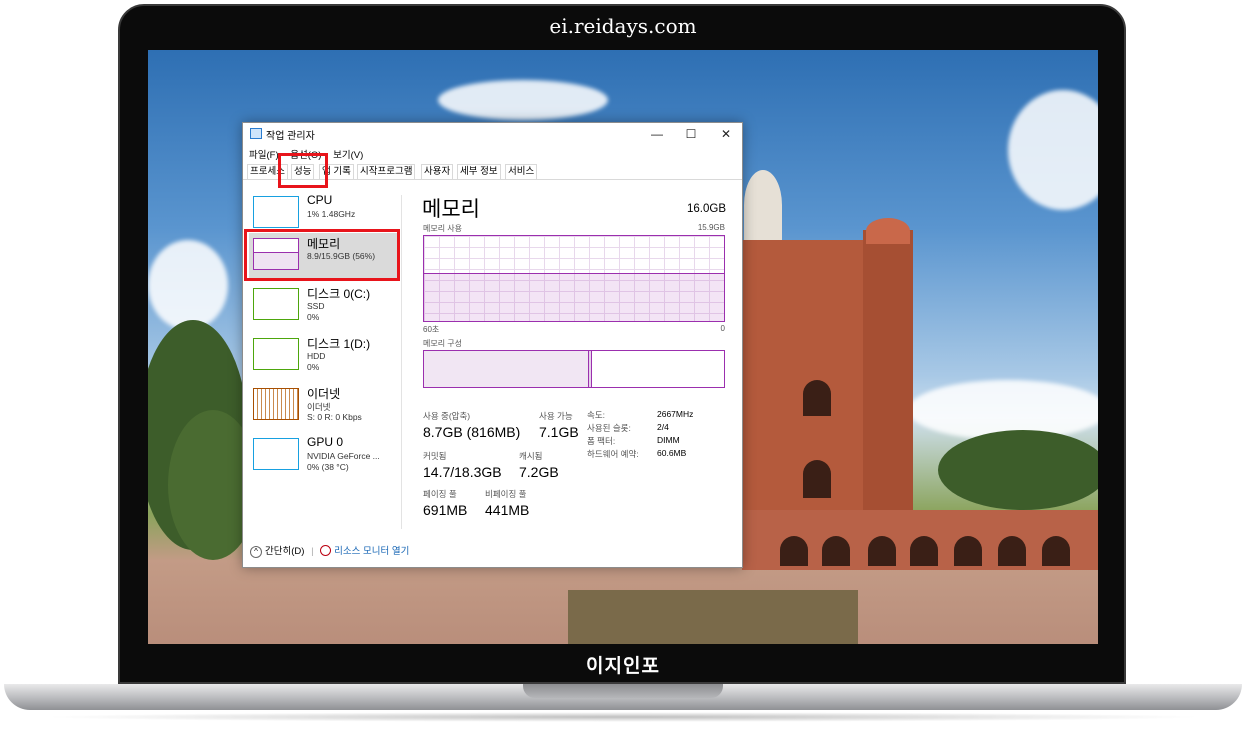 Image resolution: width=1246 pixels, height=730 pixels. I want to click on slots-label: 사용된 슬롯:, so click(609, 428).